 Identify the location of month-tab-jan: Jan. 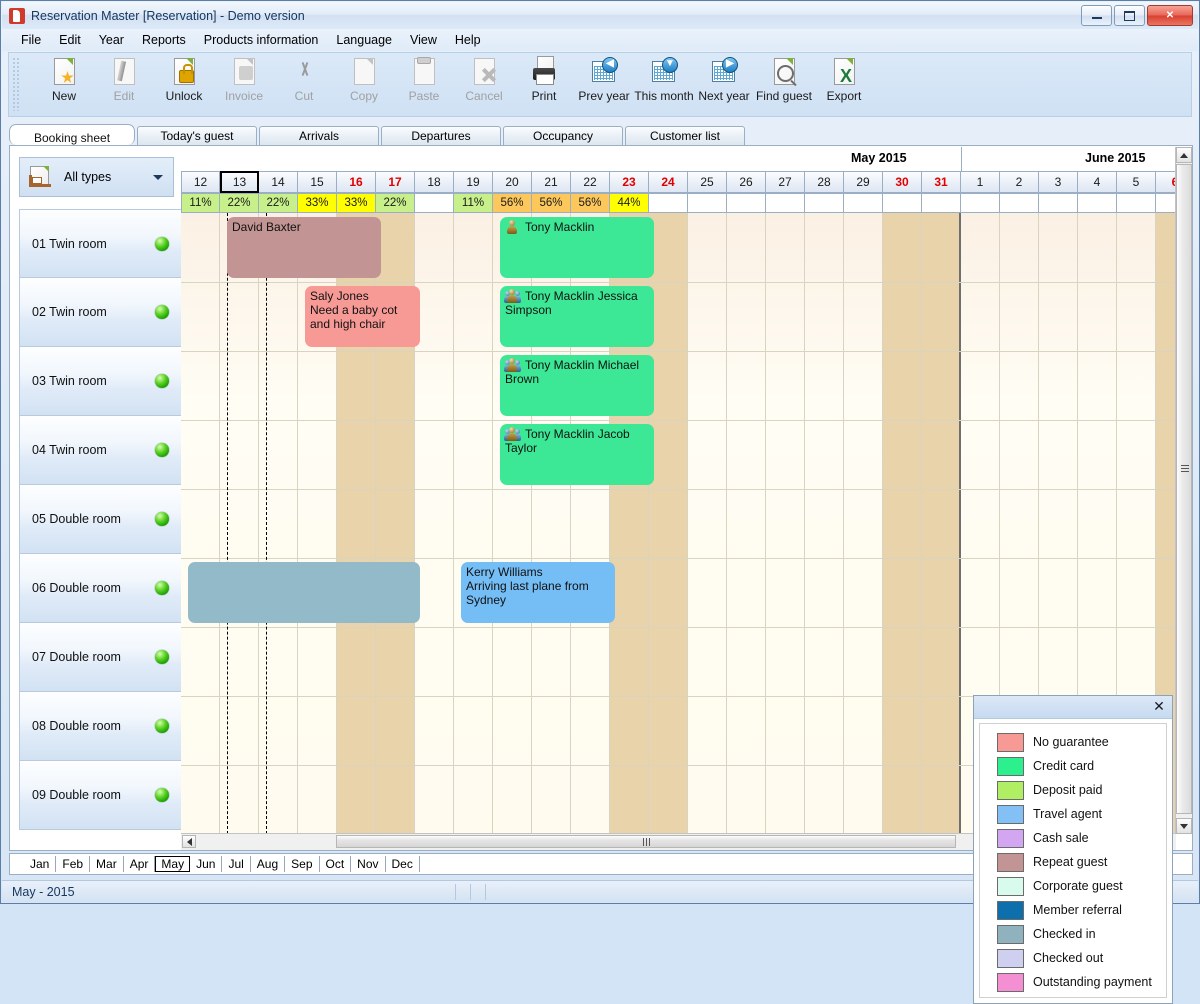
(40, 864).